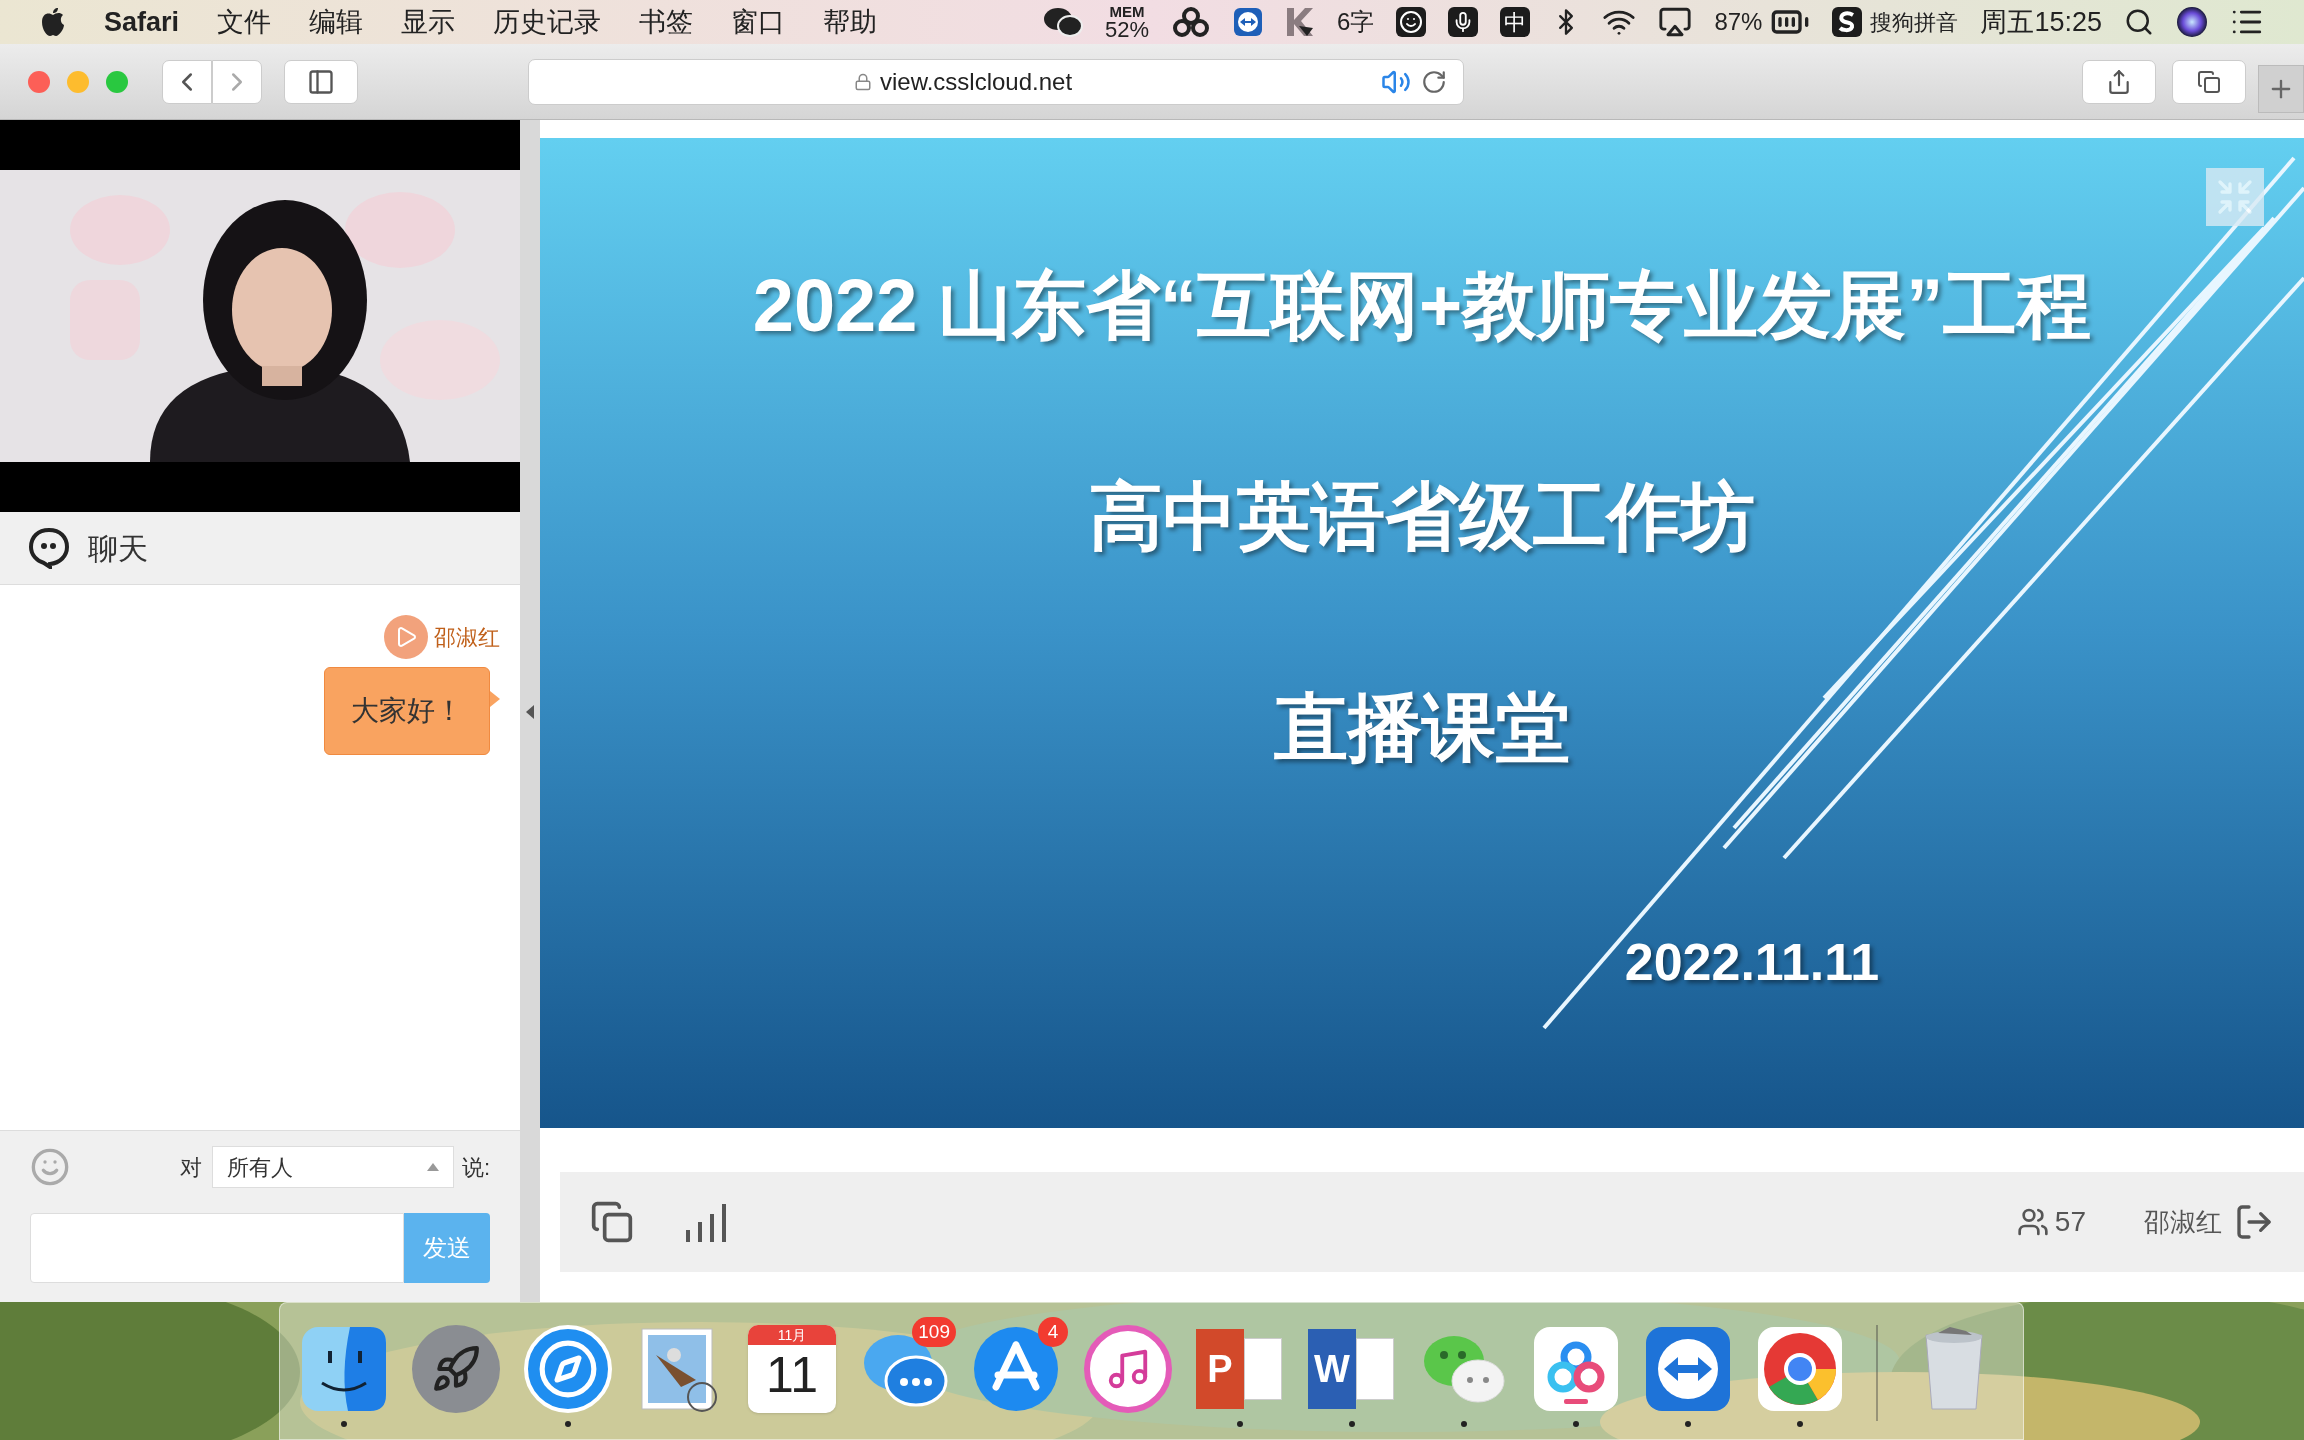 The width and height of the screenshot is (2304, 1440). What do you see at coordinates (118, 548) in the screenshot?
I see `chat-title: 聊天` at bounding box center [118, 548].